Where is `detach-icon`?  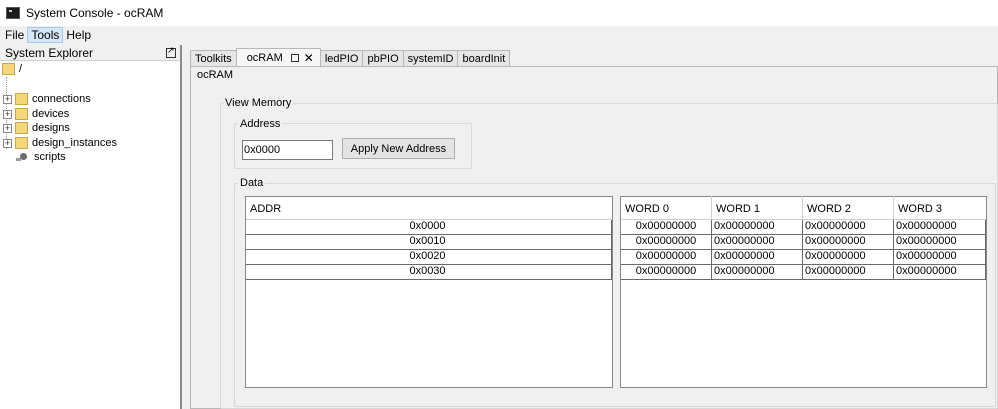
detach-icon is located at coordinates (294, 58).